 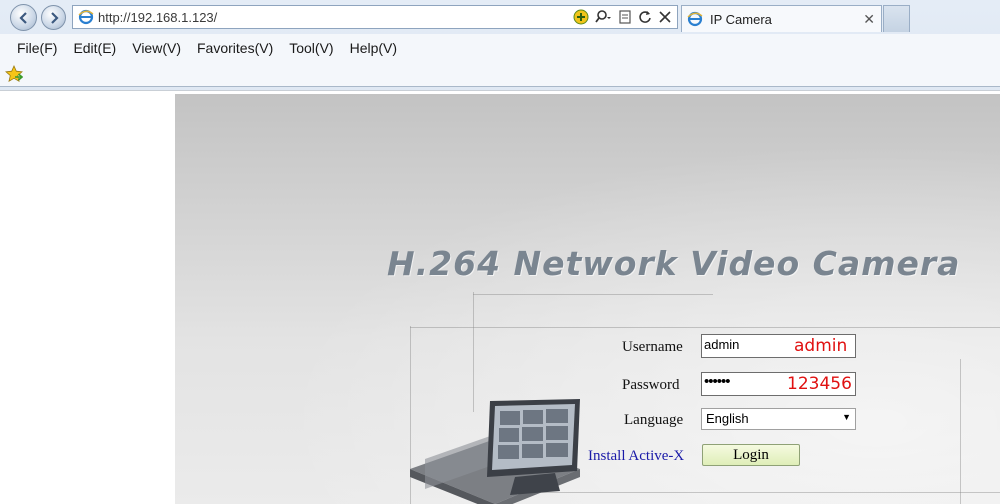 What do you see at coordinates (652, 347) in the screenshot?
I see `username-label: Username` at bounding box center [652, 347].